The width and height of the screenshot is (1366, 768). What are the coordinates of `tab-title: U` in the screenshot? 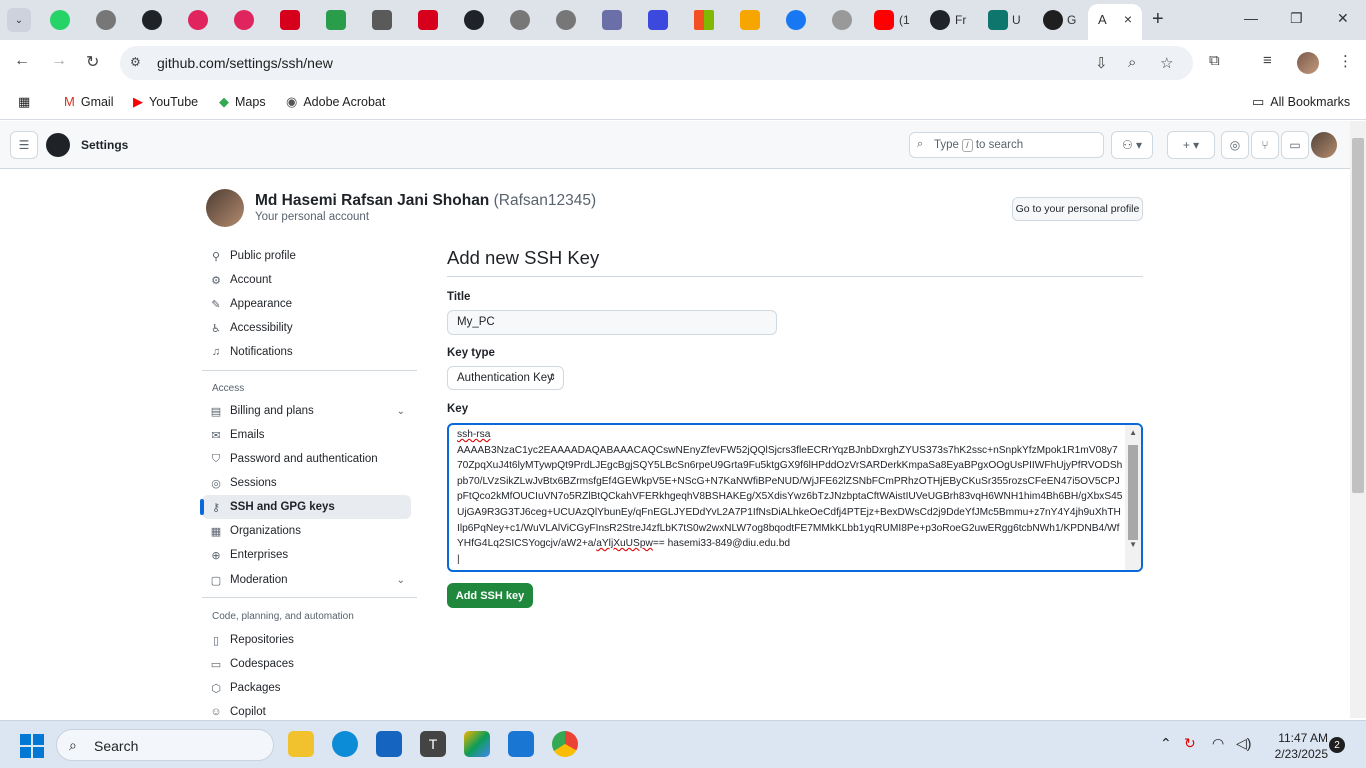 It's located at (1016, 20).